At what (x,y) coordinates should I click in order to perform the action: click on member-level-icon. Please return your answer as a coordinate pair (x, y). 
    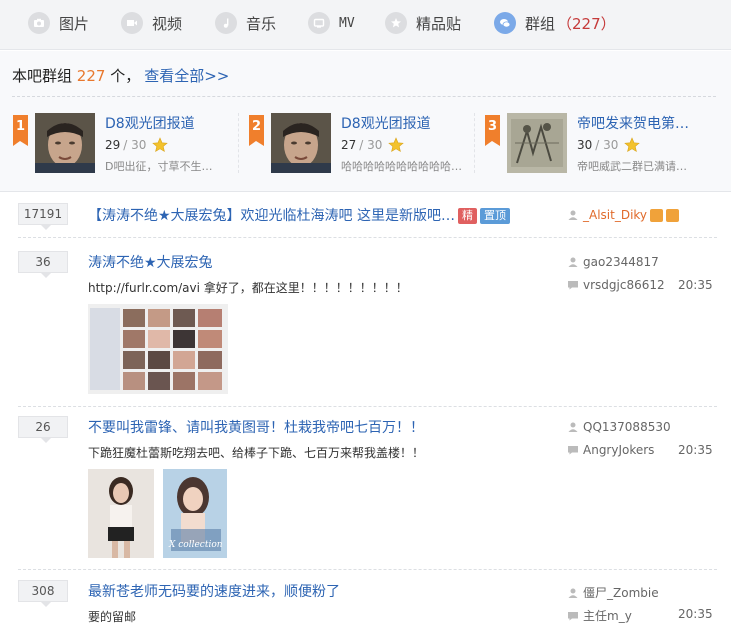
    Looking at the image, I should click on (657, 215).